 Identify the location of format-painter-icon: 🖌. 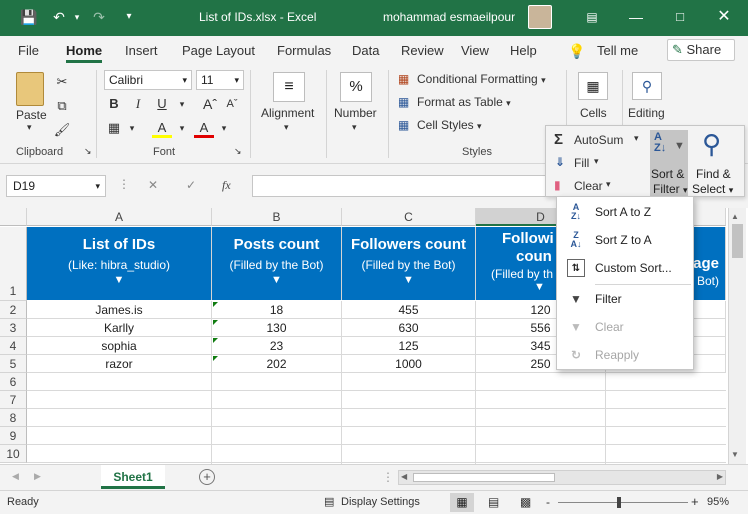
(62, 130).